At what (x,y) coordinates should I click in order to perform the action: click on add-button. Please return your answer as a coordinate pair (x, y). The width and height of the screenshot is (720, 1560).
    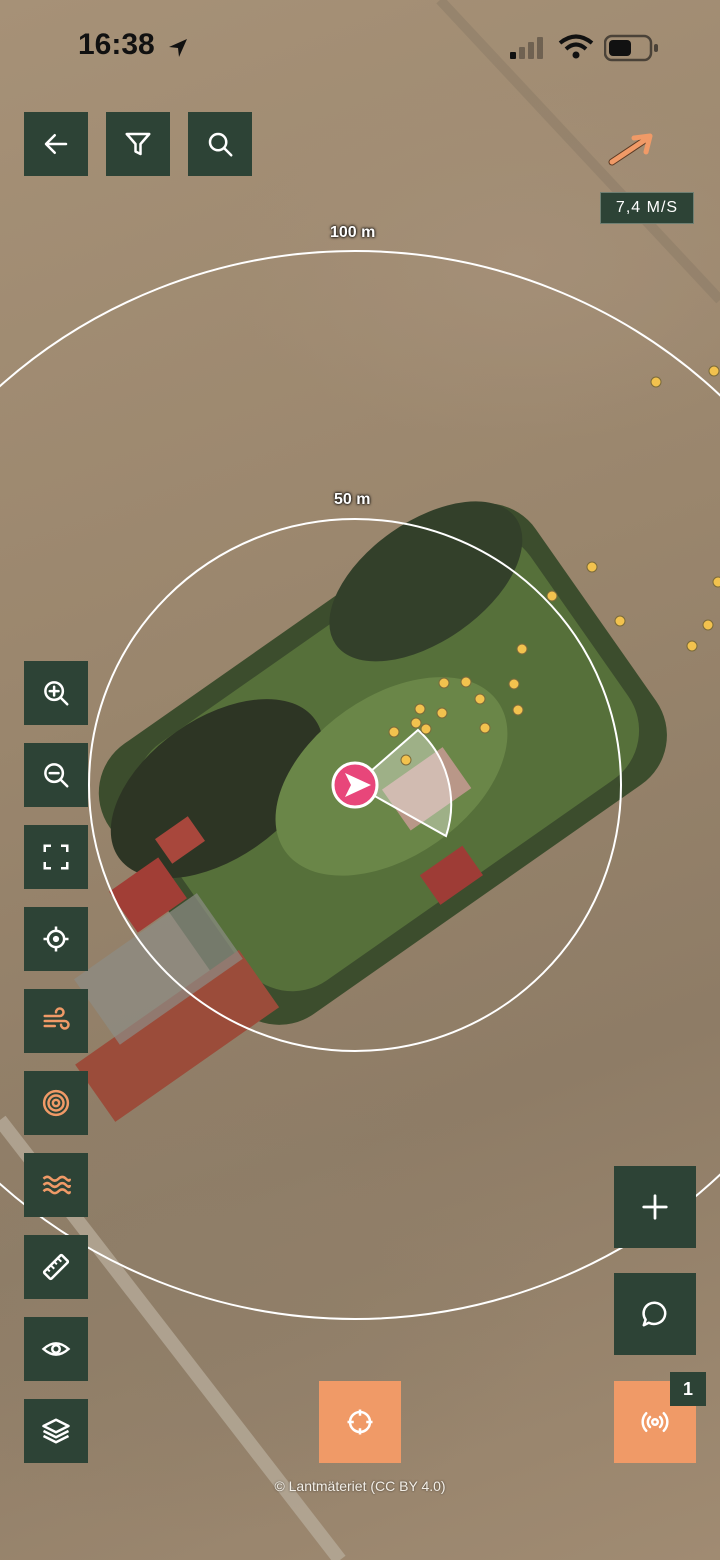
    Looking at the image, I should click on (655, 1207).